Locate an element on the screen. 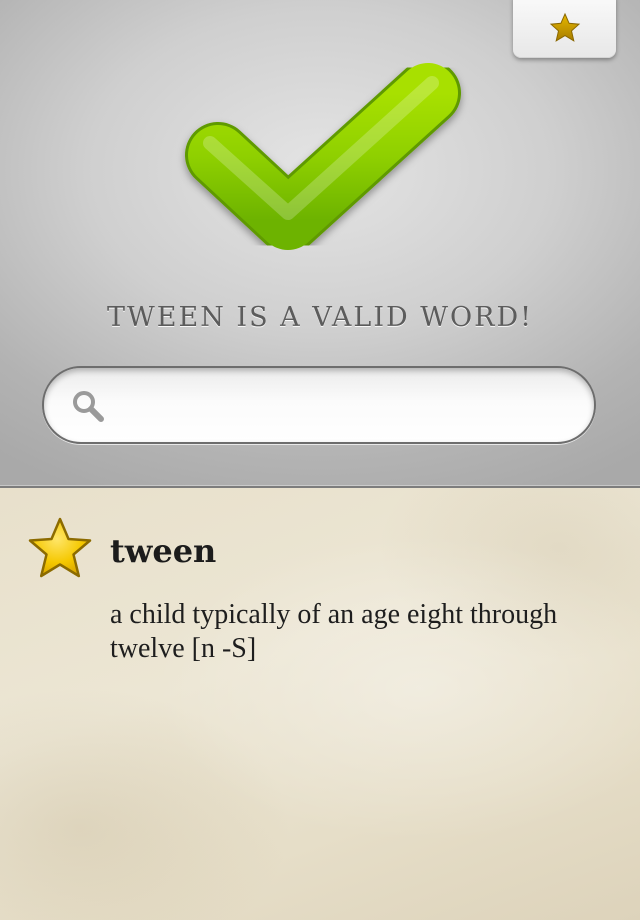 The width and height of the screenshot is (640, 920). checkmark-icon is located at coordinates (320, 162).